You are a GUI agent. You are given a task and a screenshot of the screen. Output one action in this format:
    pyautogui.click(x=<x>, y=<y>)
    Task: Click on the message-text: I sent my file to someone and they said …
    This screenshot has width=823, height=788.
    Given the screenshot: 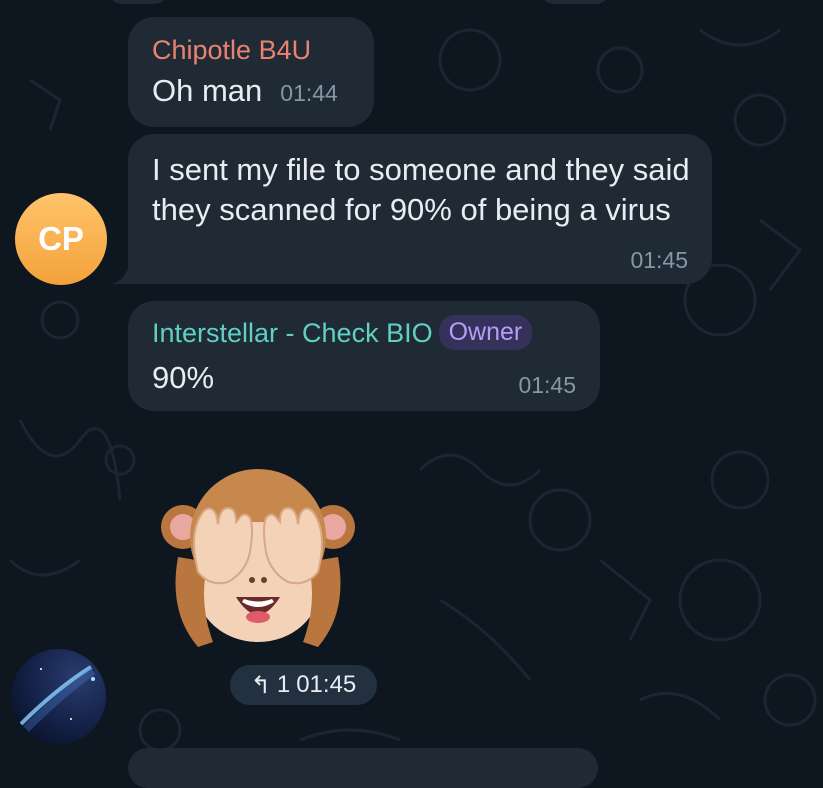 What is the action you would take?
    pyautogui.click(x=421, y=189)
    